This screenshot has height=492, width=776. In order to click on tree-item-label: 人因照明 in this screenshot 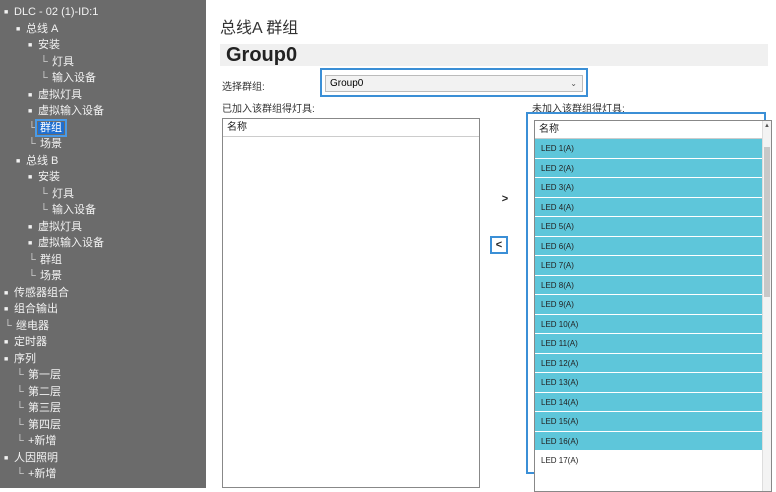, I will do `click(36, 457)`.